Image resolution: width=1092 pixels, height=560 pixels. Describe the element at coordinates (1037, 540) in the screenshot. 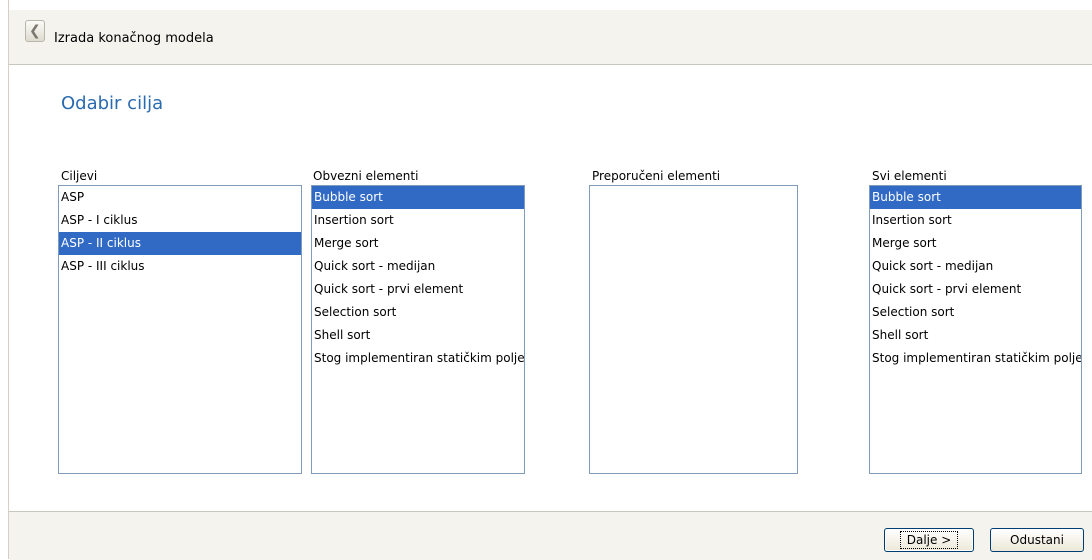

I see `cancel-button: Odustani` at that location.